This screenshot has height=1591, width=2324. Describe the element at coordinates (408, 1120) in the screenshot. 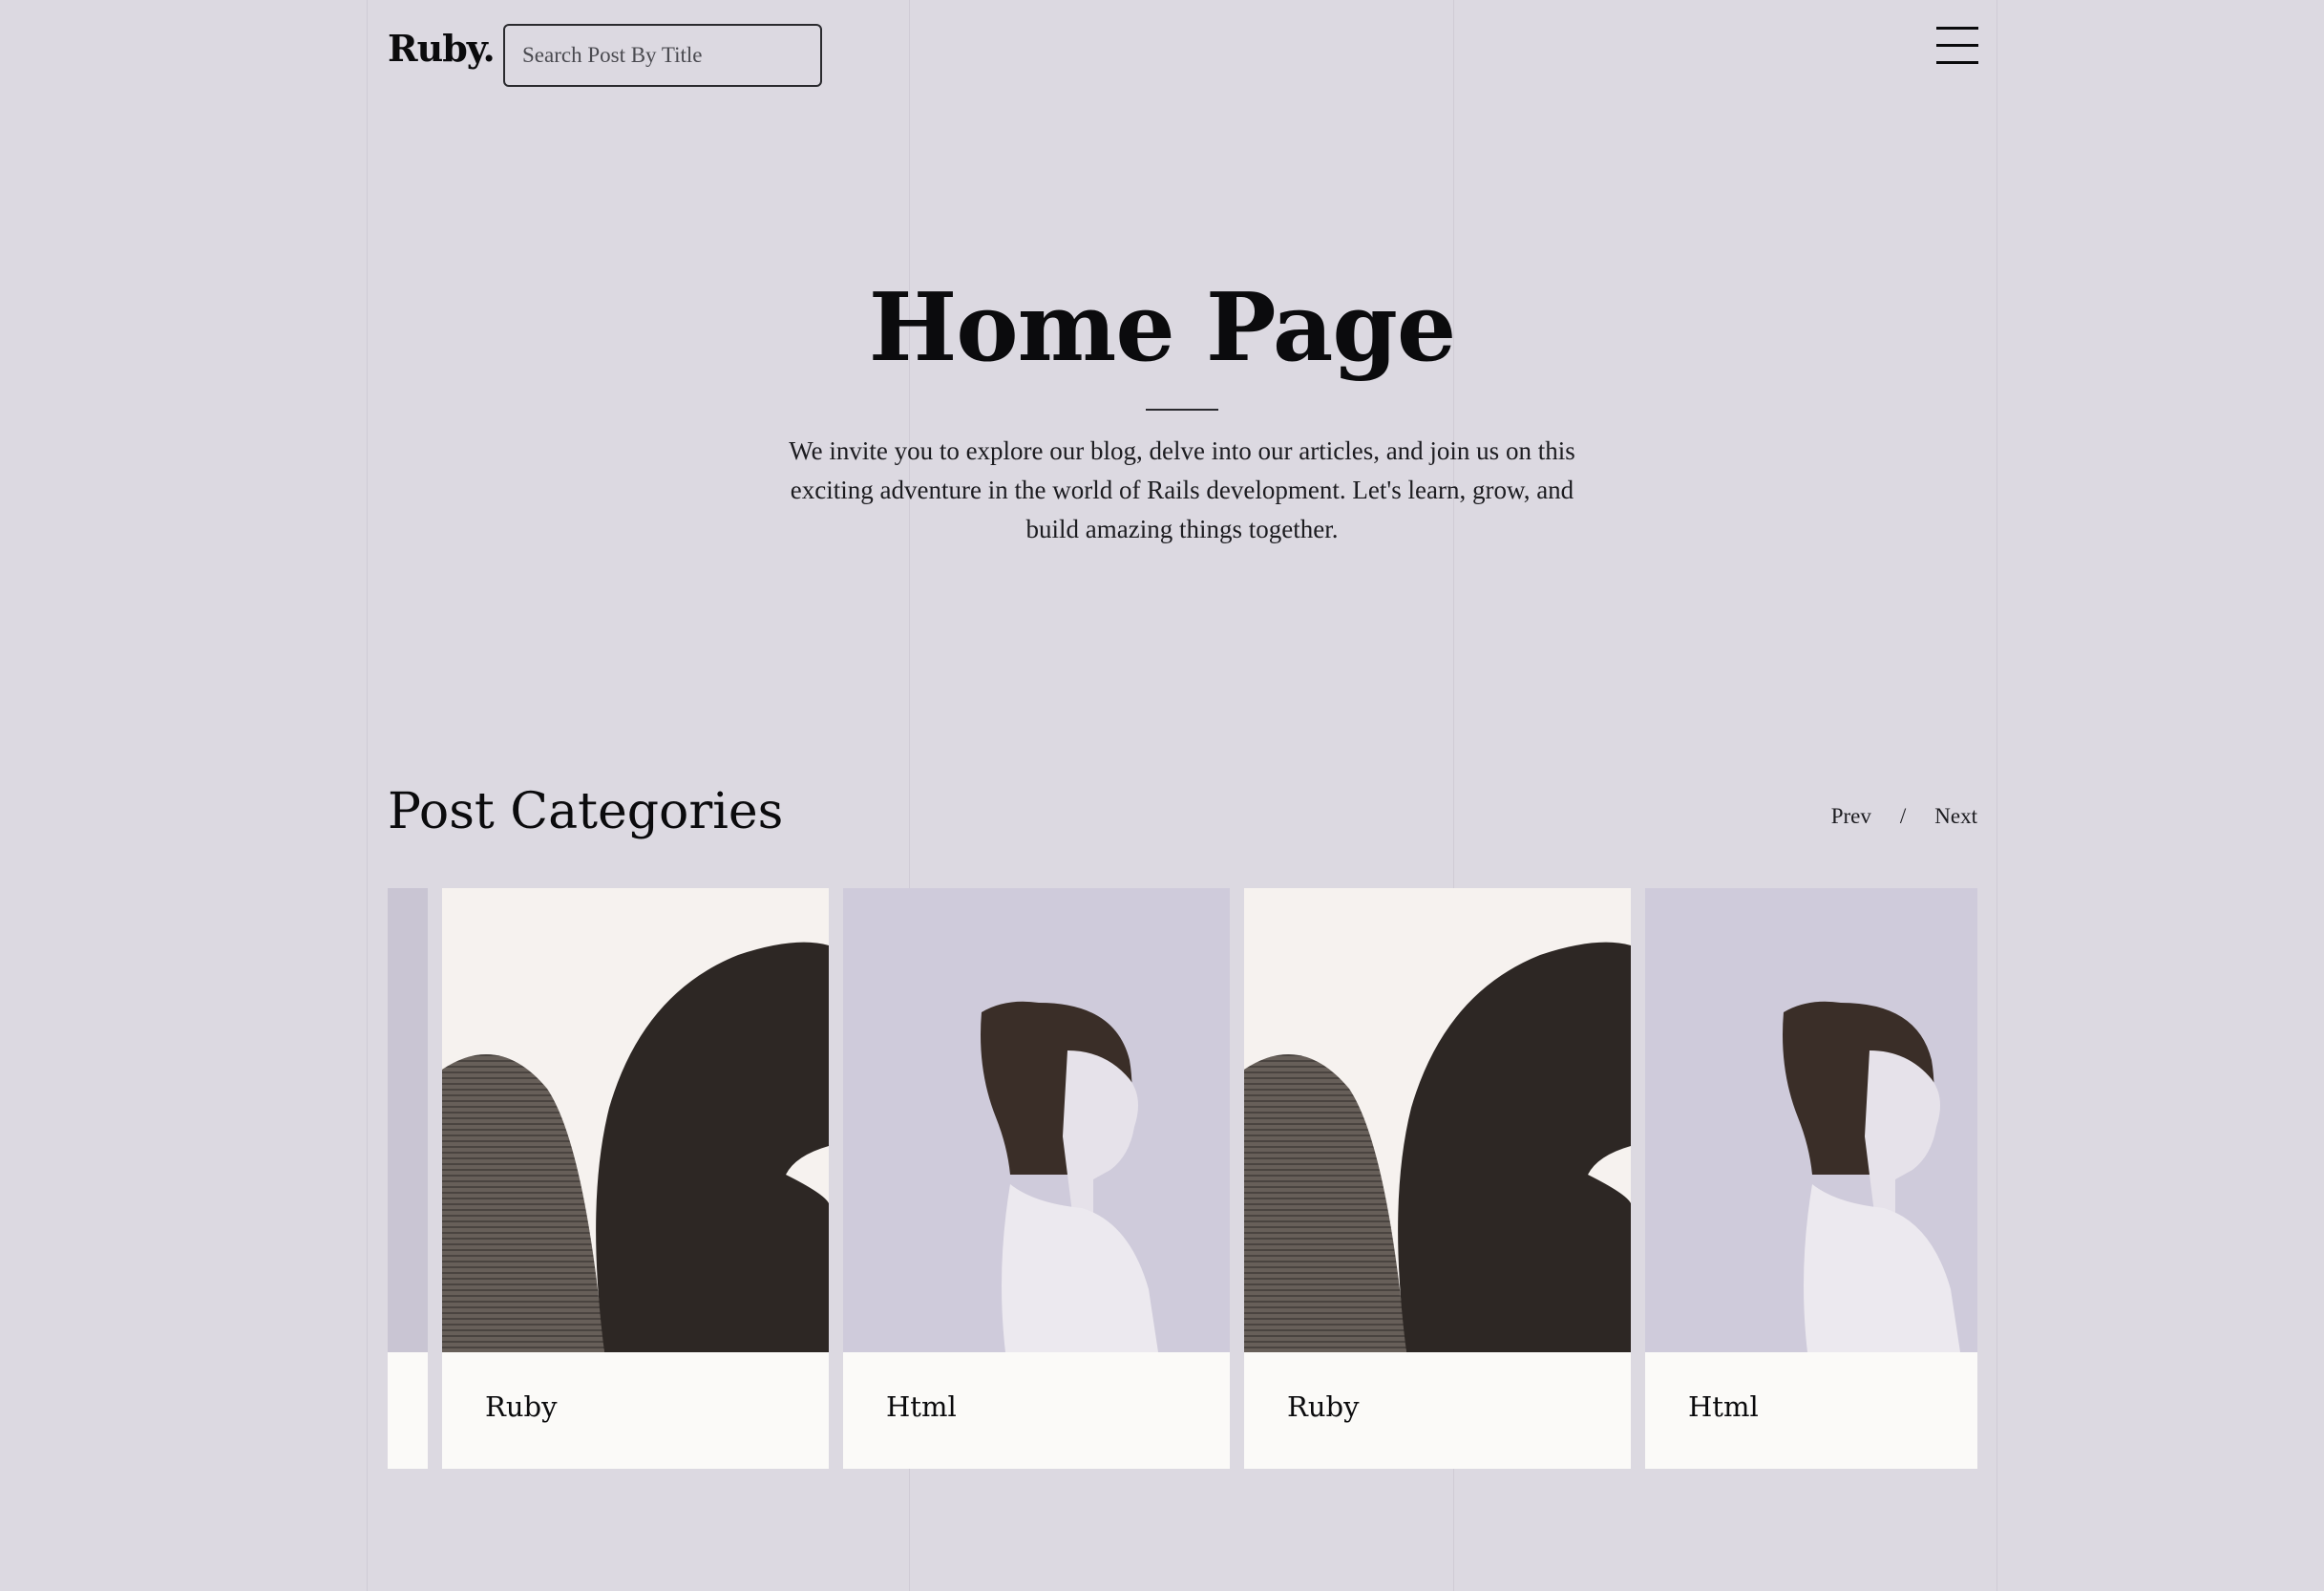

I see `category-image` at that location.